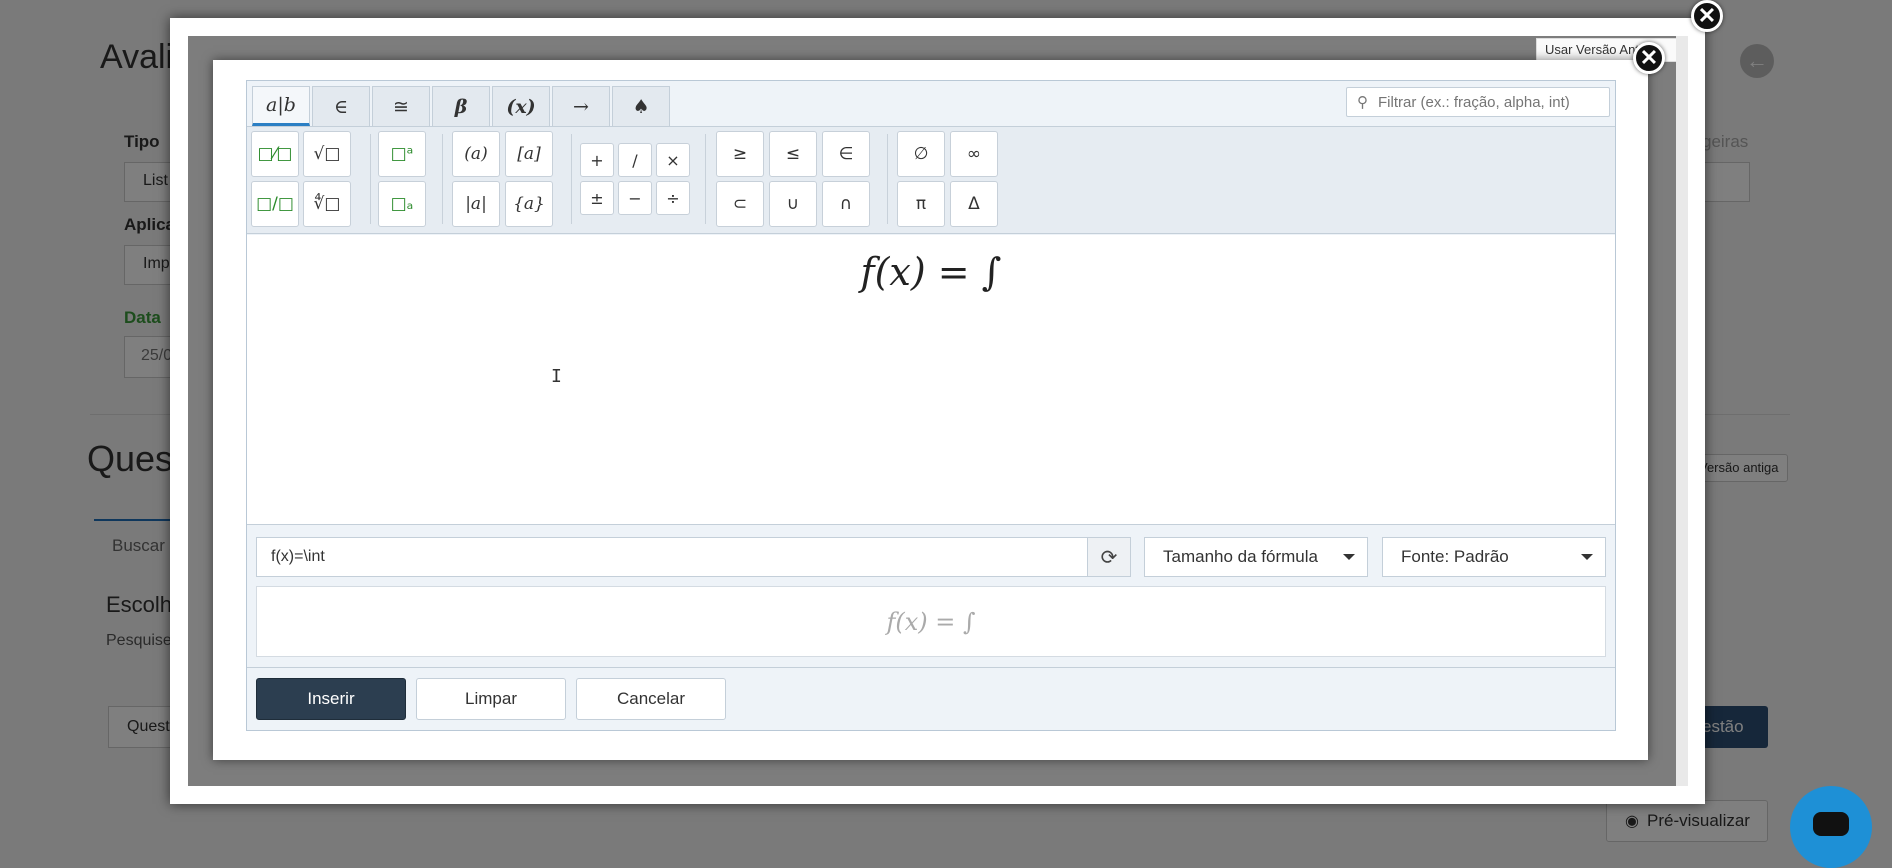 The height and width of the screenshot is (868, 1892). I want to click on congruent-tab-icon: ≅, so click(401, 106).